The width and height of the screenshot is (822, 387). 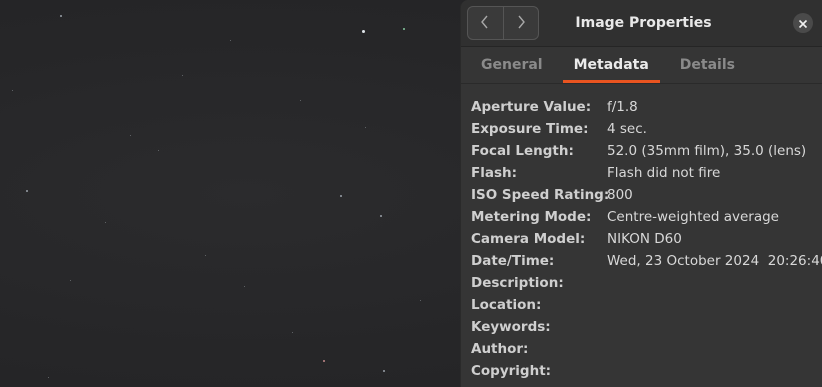 What do you see at coordinates (646, 327) in the screenshot?
I see `property-row-keywords: Keywords:` at bounding box center [646, 327].